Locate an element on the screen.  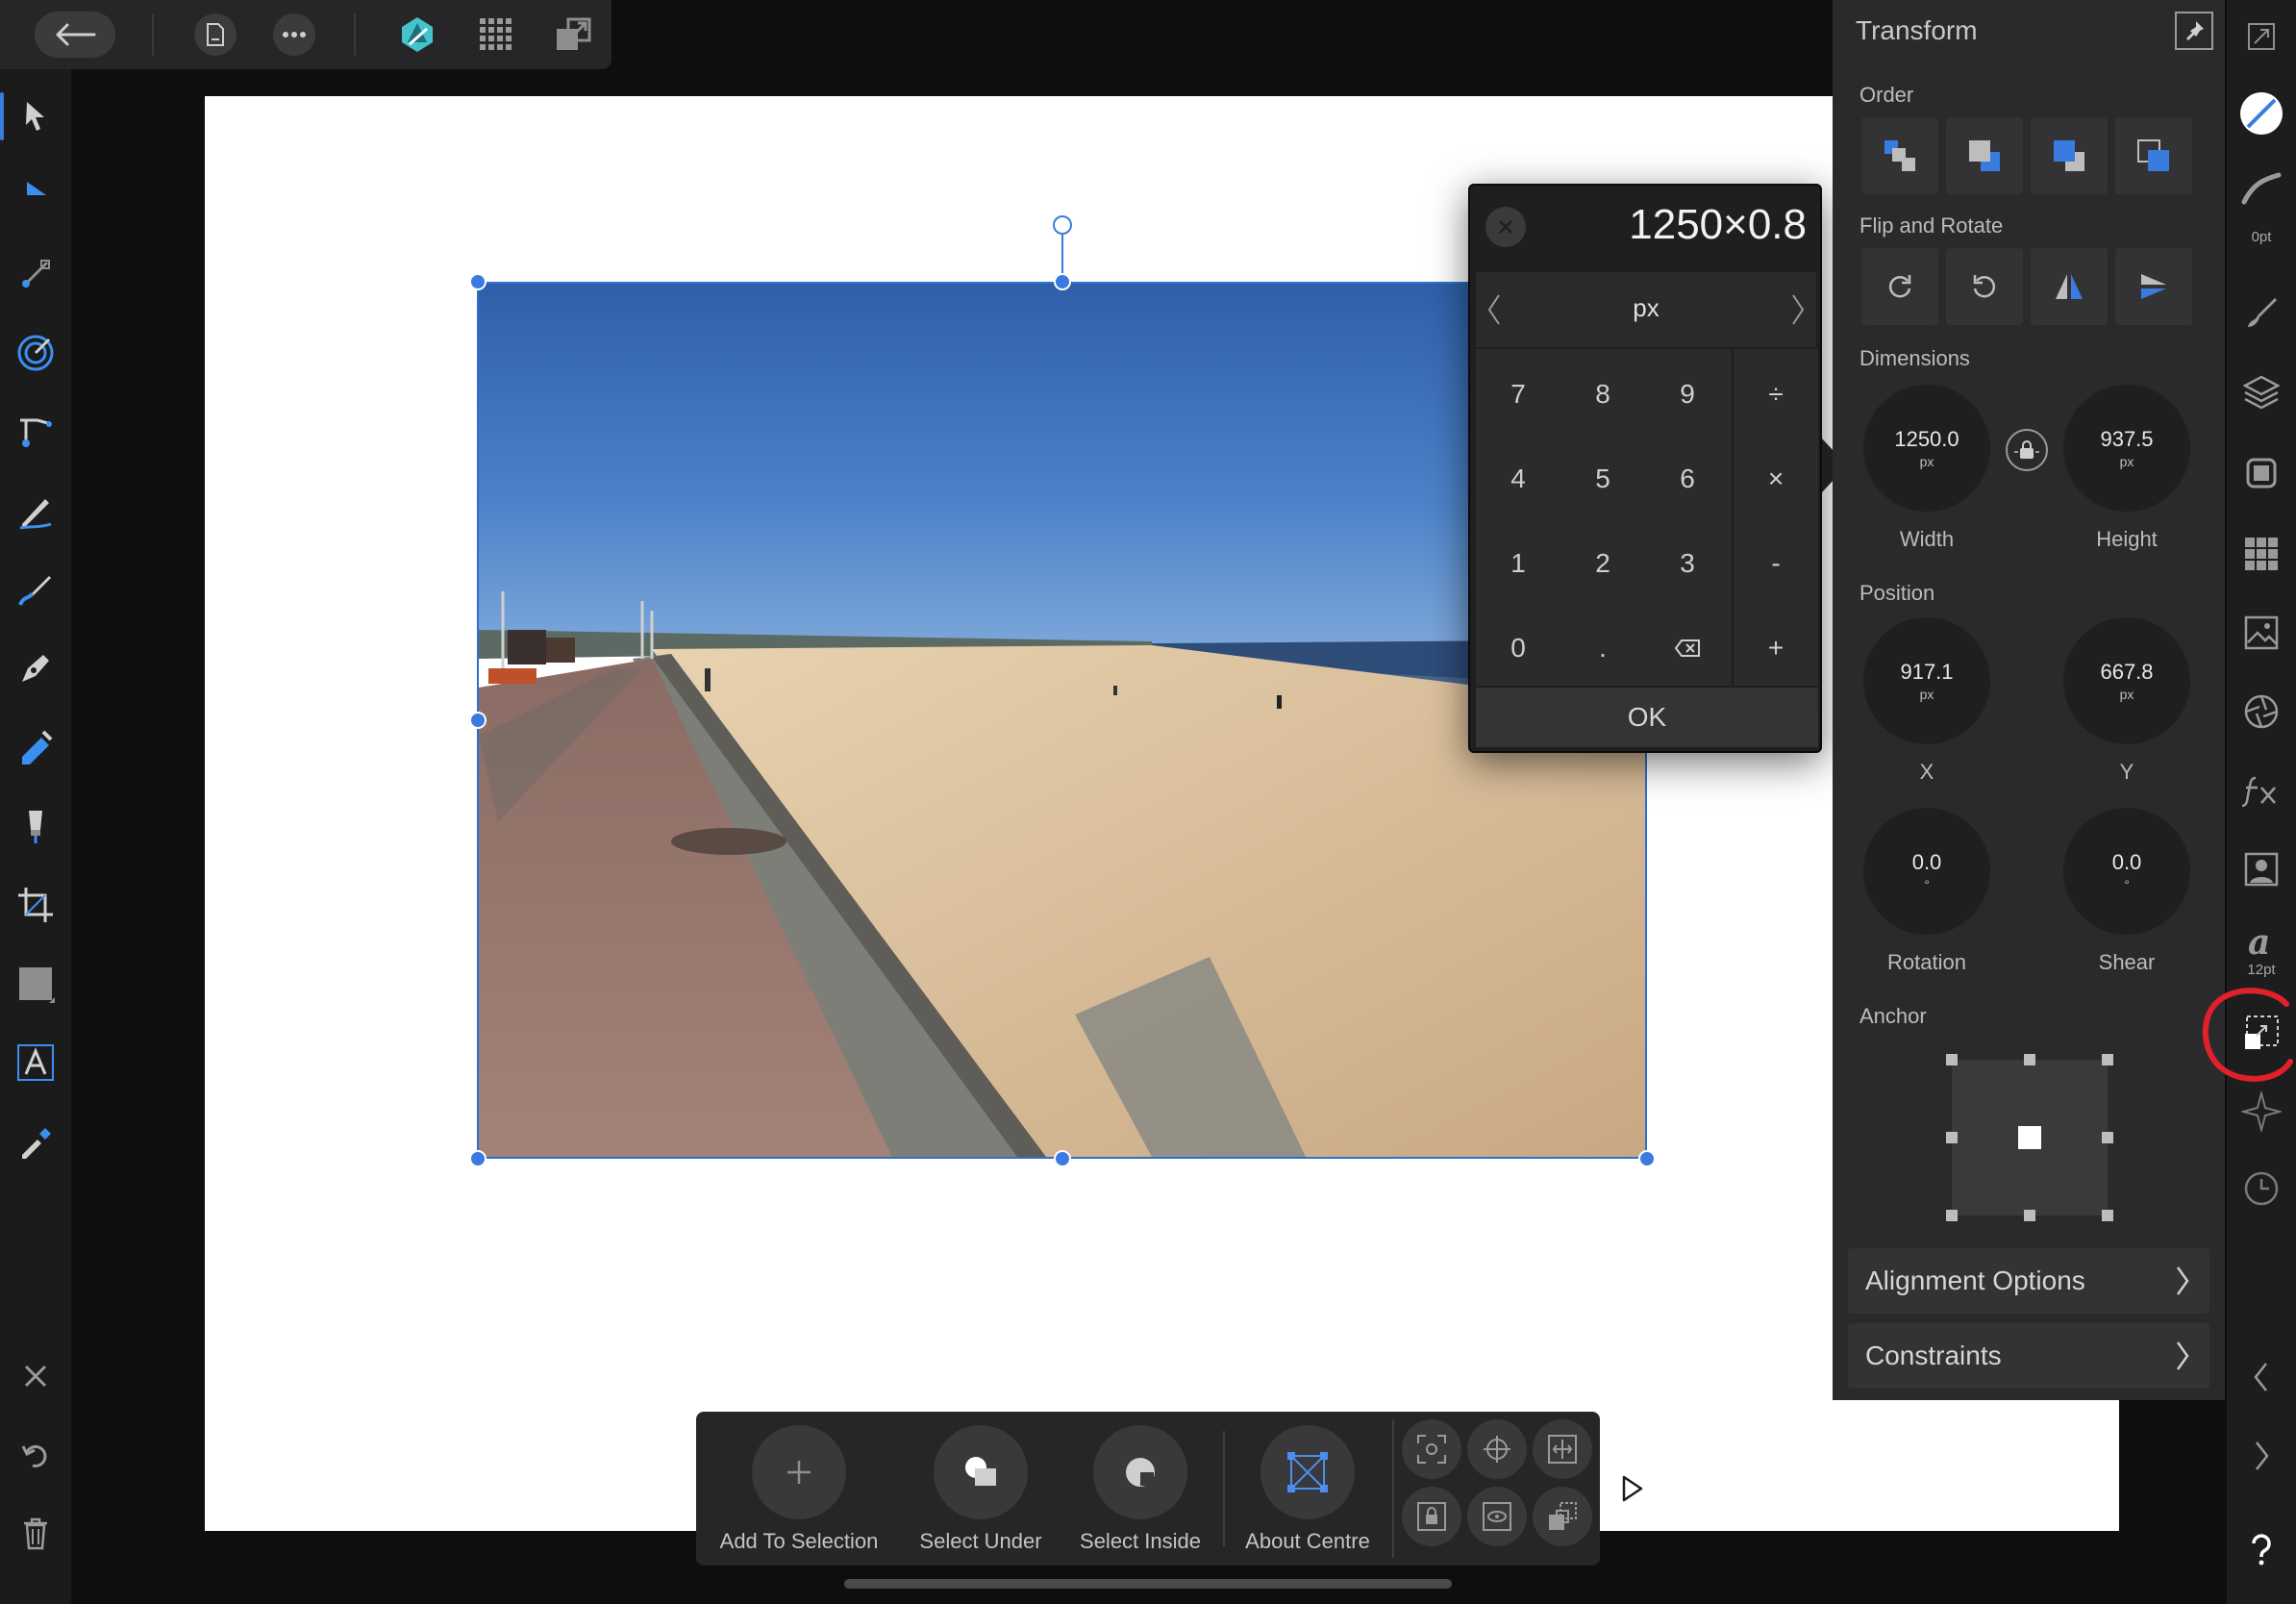
fill-tool is located at coordinates (35, 747).